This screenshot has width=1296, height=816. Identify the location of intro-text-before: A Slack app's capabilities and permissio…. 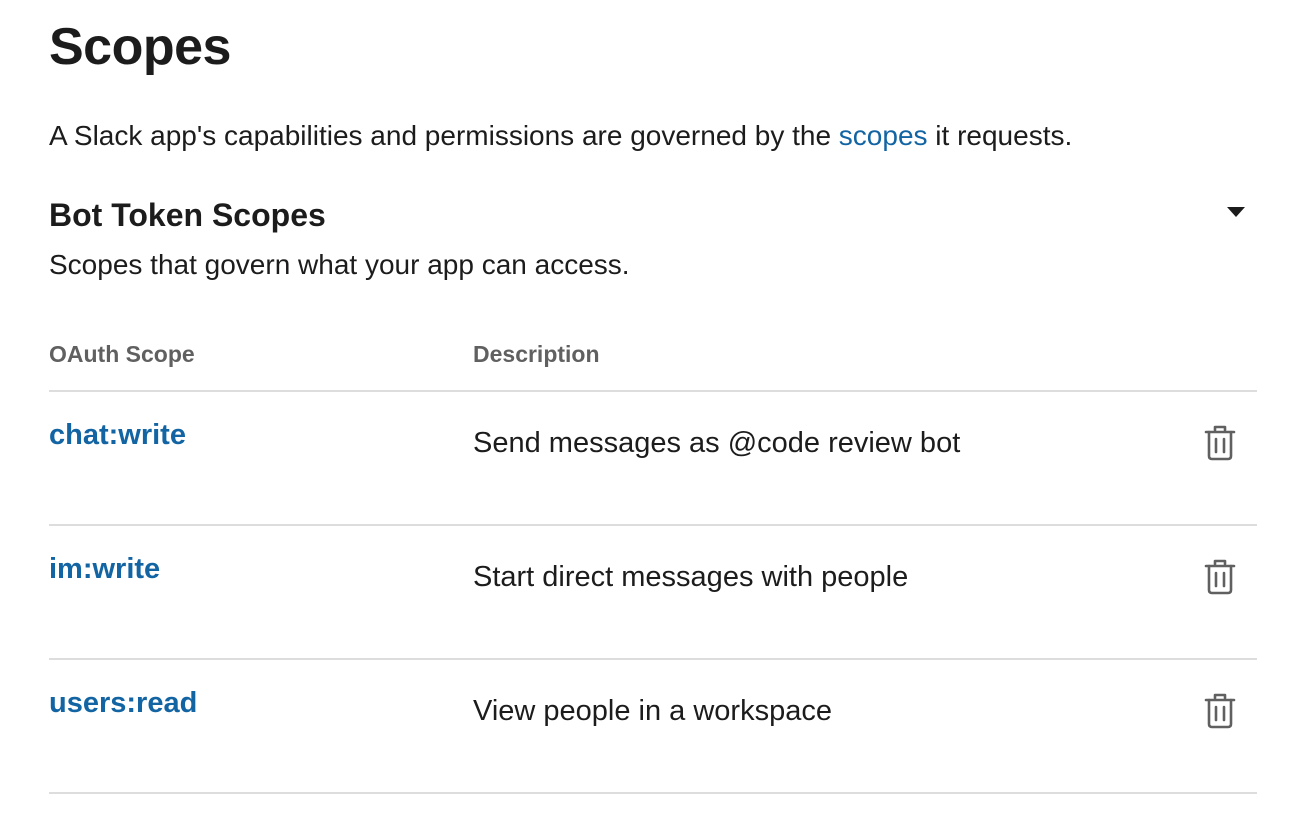
(444, 135).